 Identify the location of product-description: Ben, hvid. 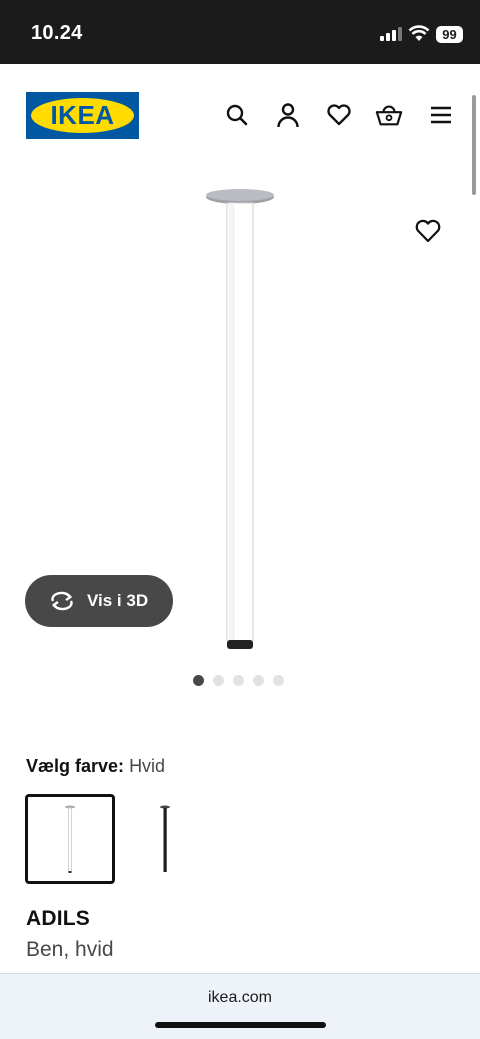
(70, 949).